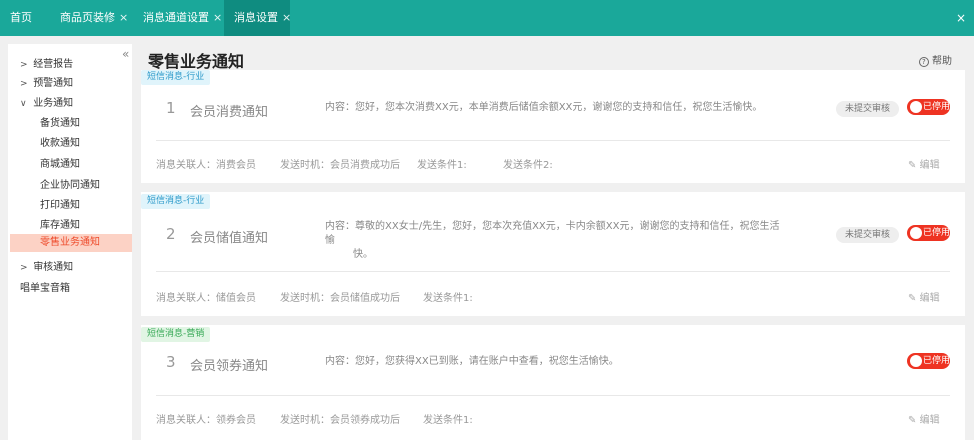 This screenshot has height=440, width=974. Describe the element at coordinates (340, 165) in the screenshot. I see `meta-send-timing: 发送时机：会员消费成功后` at that location.